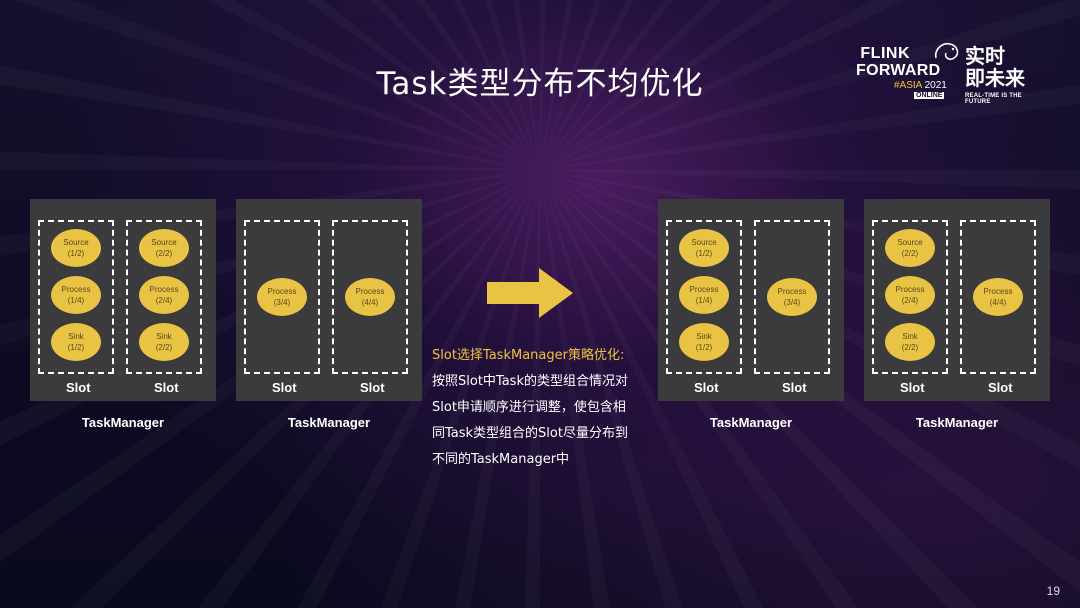 This screenshot has height=608, width=1080. I want to click on taskmanager-panel: Process (3/4) Slot Process (4/4) Slot, so click(329, 300).